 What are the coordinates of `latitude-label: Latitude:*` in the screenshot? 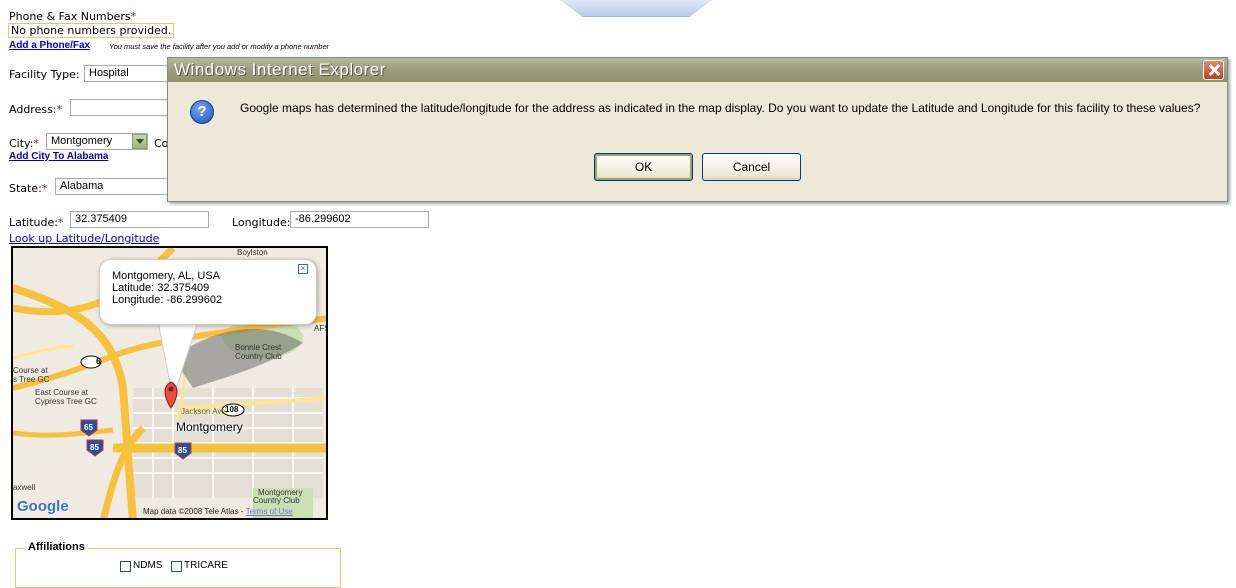 It's located at (36, 222).